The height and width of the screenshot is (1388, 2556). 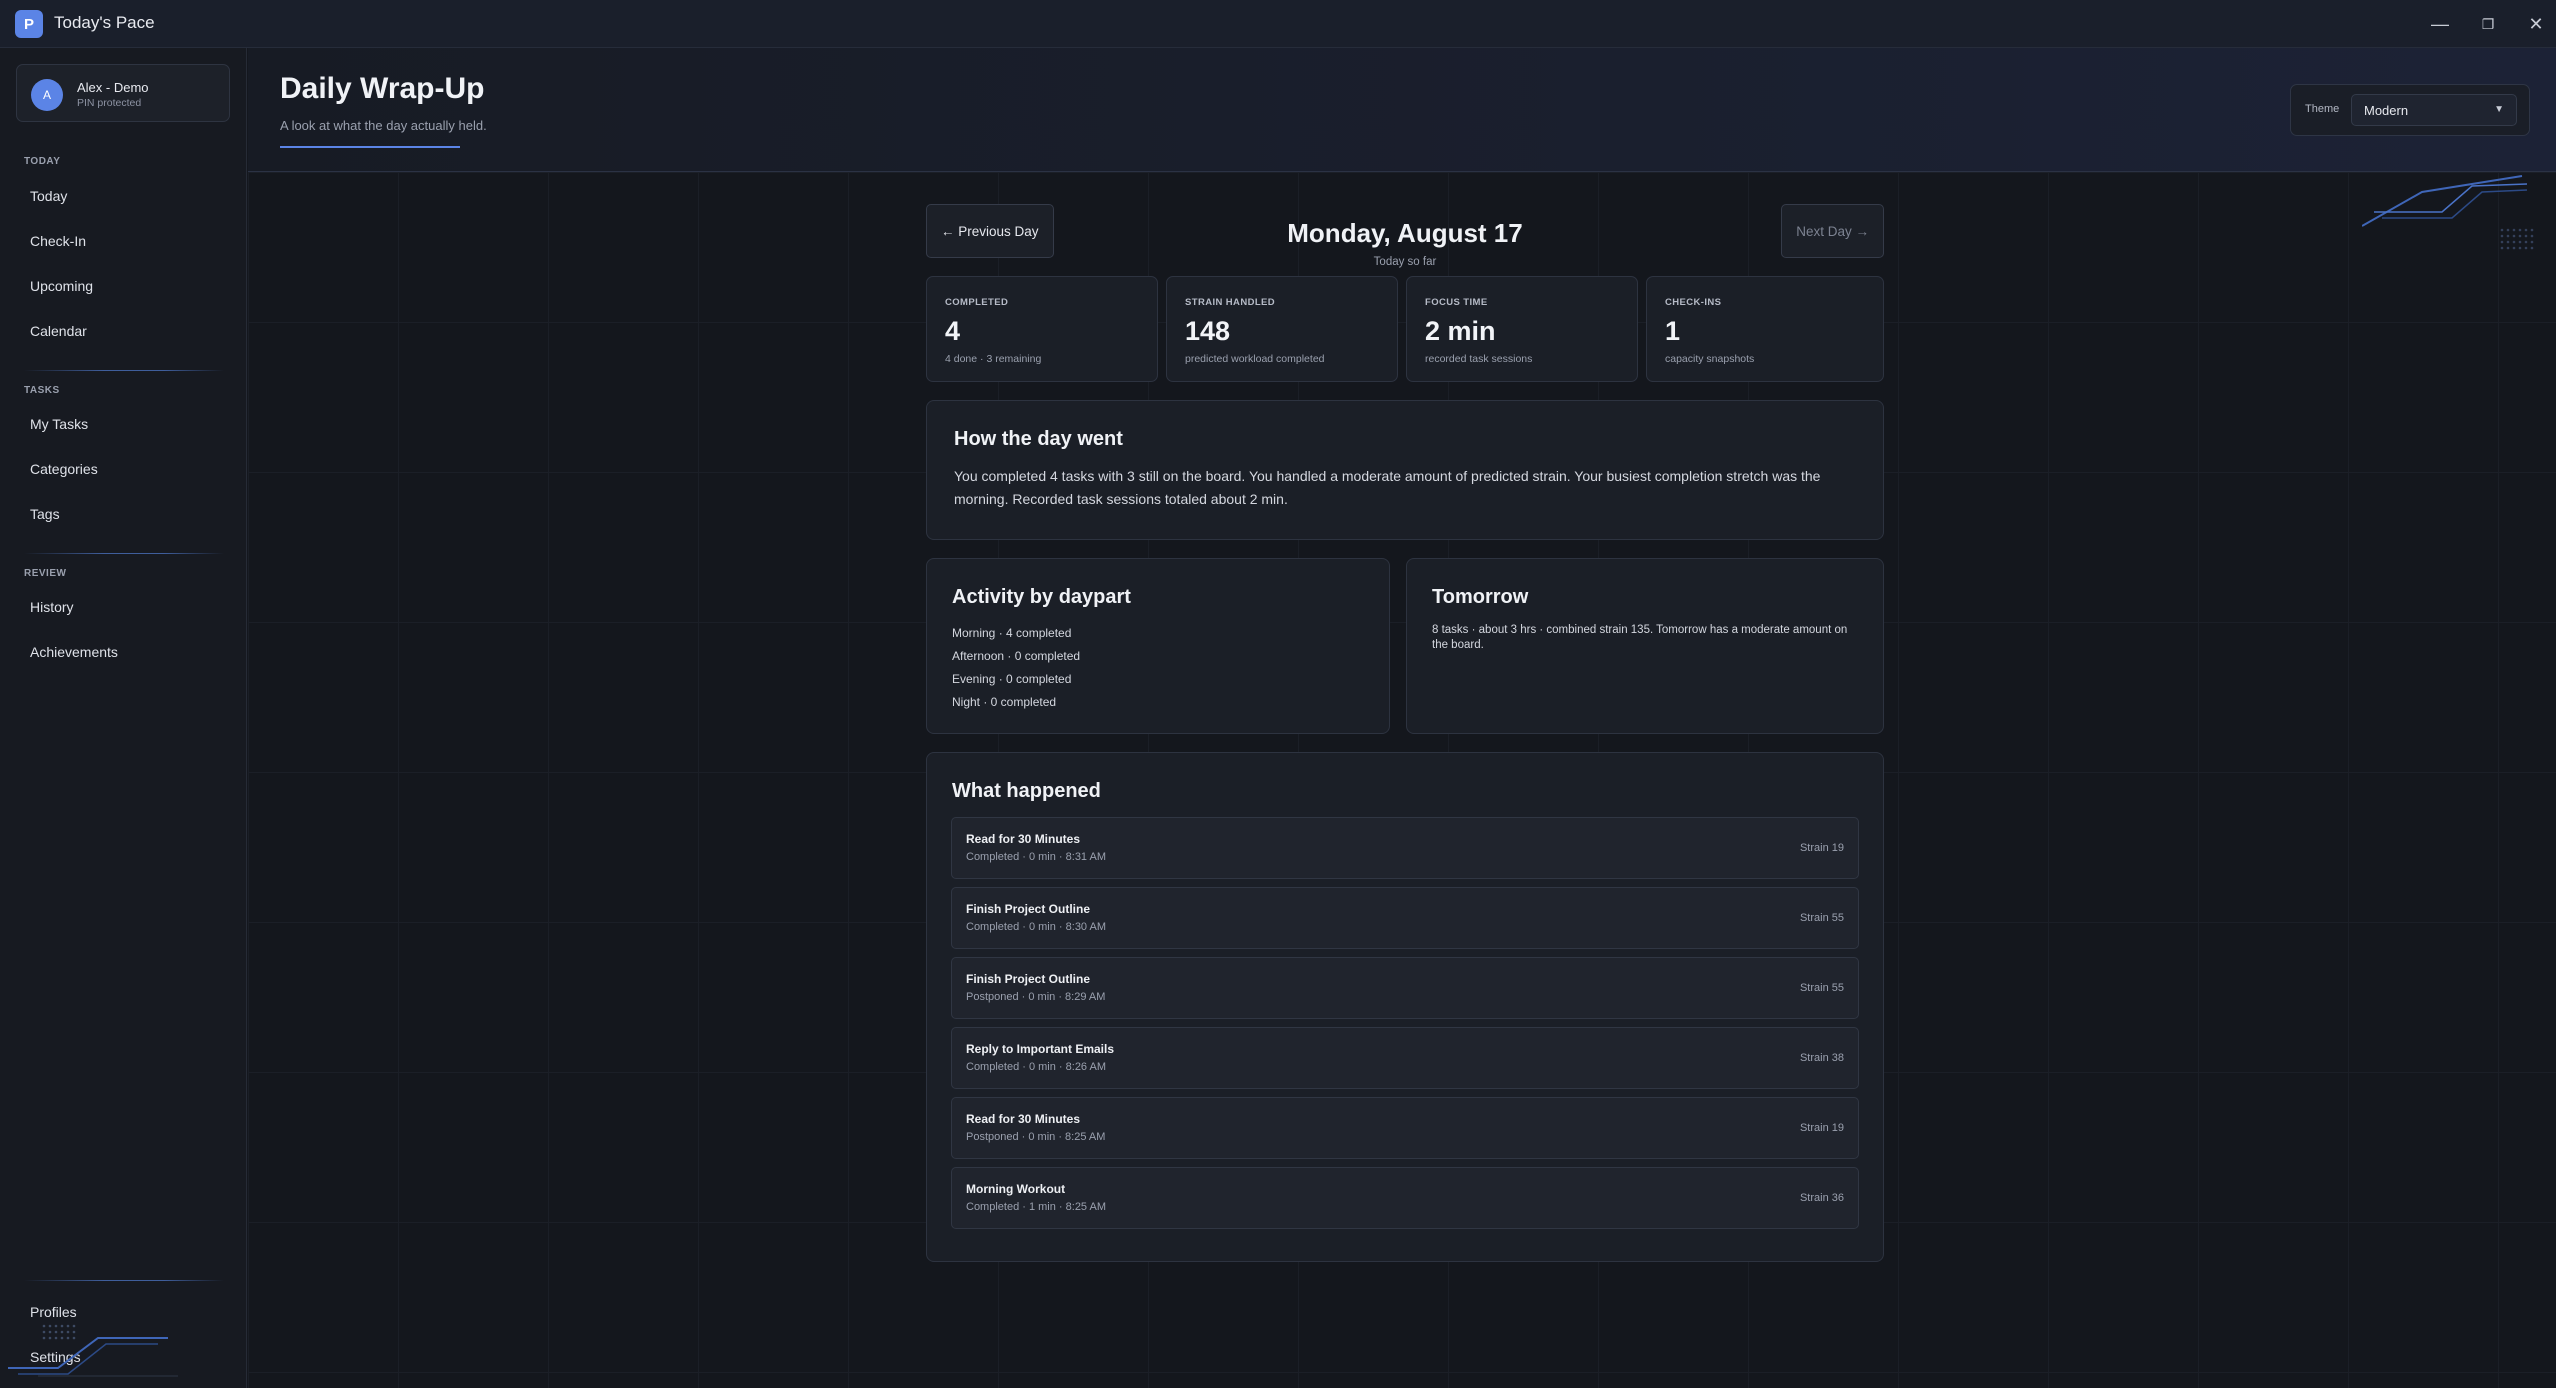 What do you see at coordinates (1522, 329) in the screenshot?
I see `stat-card-focus-time: FOCUS TIME 2 min recorded task sessions` at bounding box center [1522, 329].